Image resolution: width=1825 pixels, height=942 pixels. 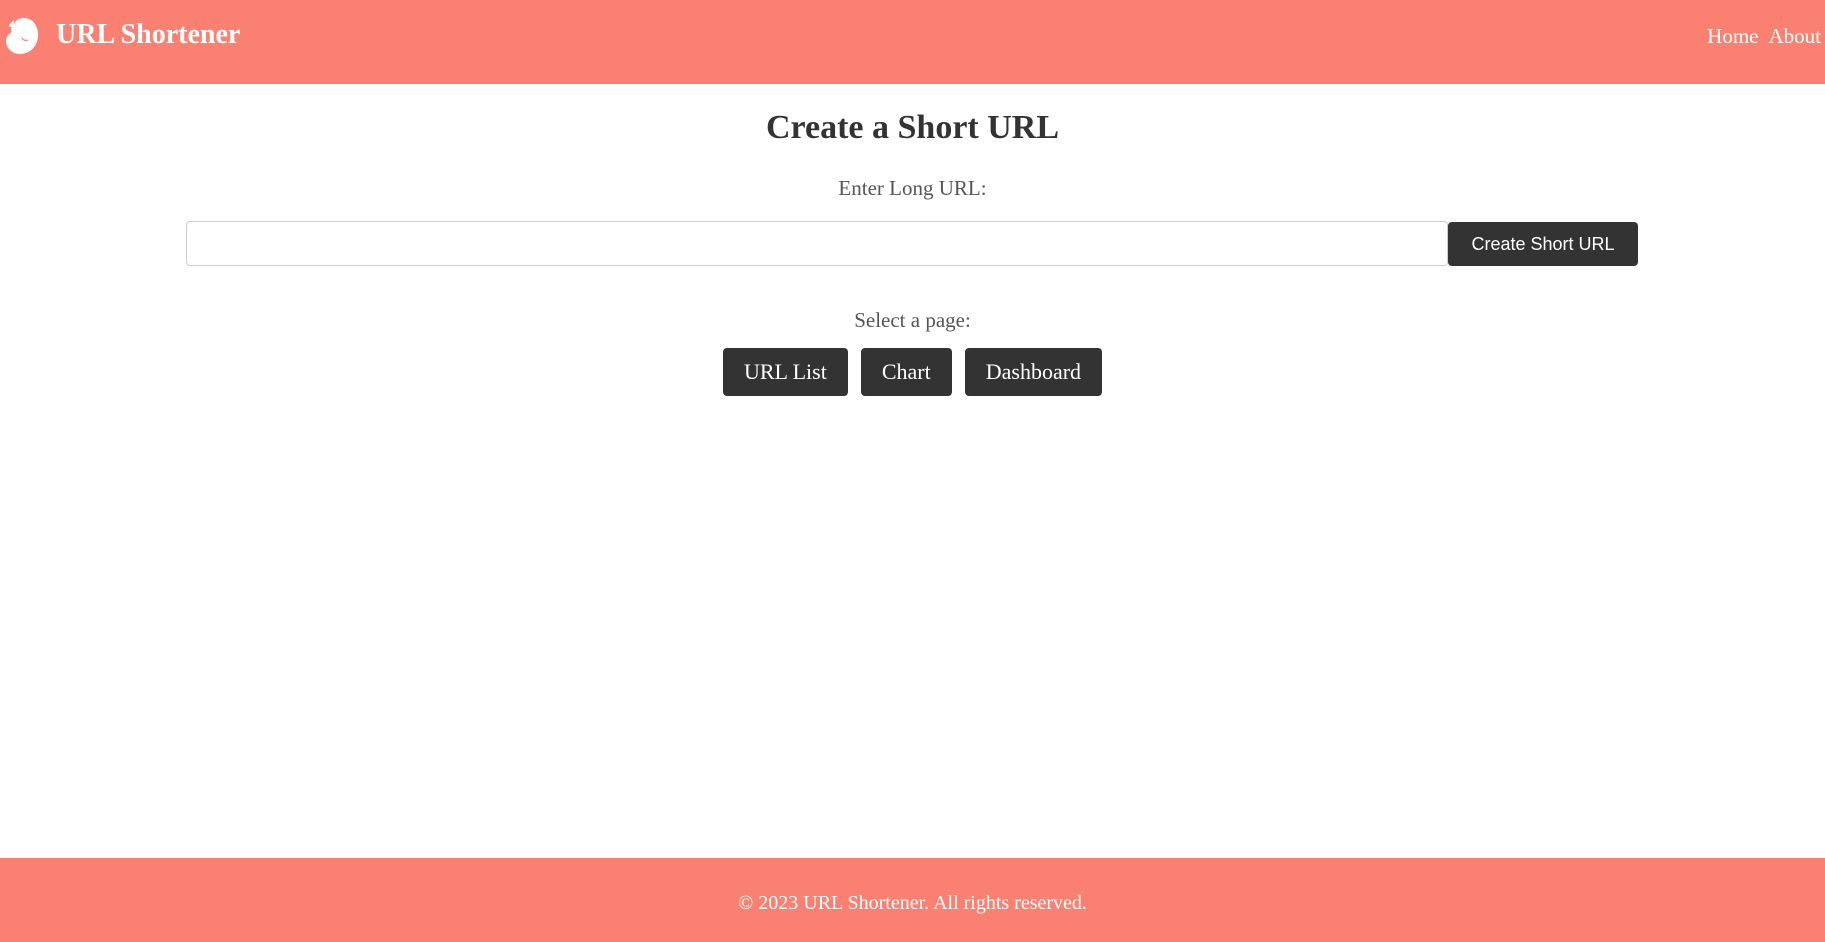 What do you see at coordinates (1764, 36) in the screenshot?
I see `main-nav: Home About` at bounding box center [1764, 36].